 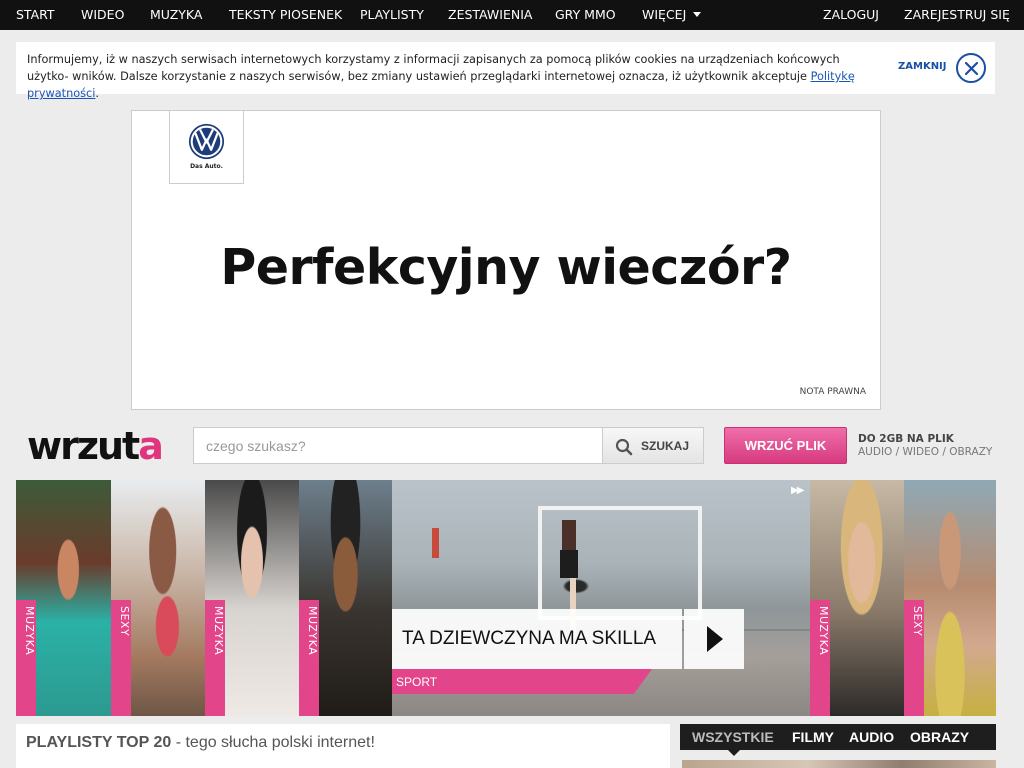 I want to click on search-input, so click(x=398, y=445).